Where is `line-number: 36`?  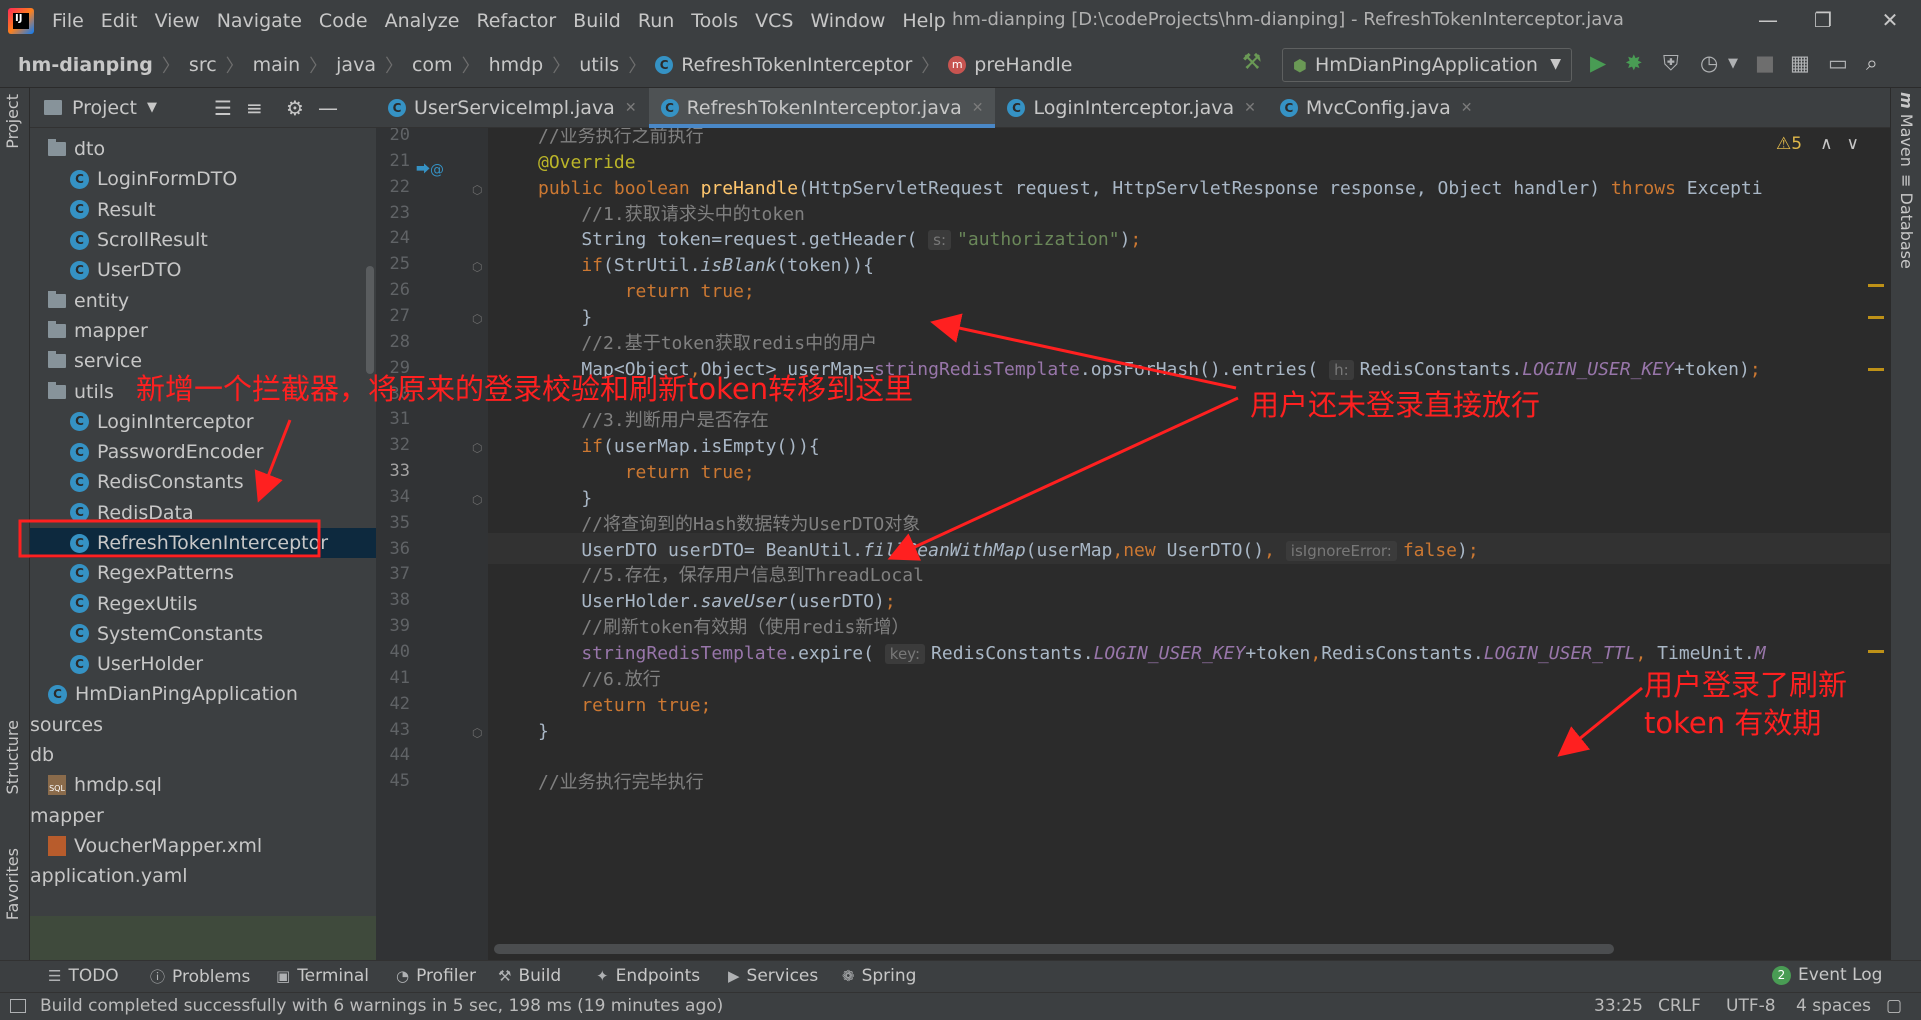
line-number: 36 is located at coordinates (396, 549).